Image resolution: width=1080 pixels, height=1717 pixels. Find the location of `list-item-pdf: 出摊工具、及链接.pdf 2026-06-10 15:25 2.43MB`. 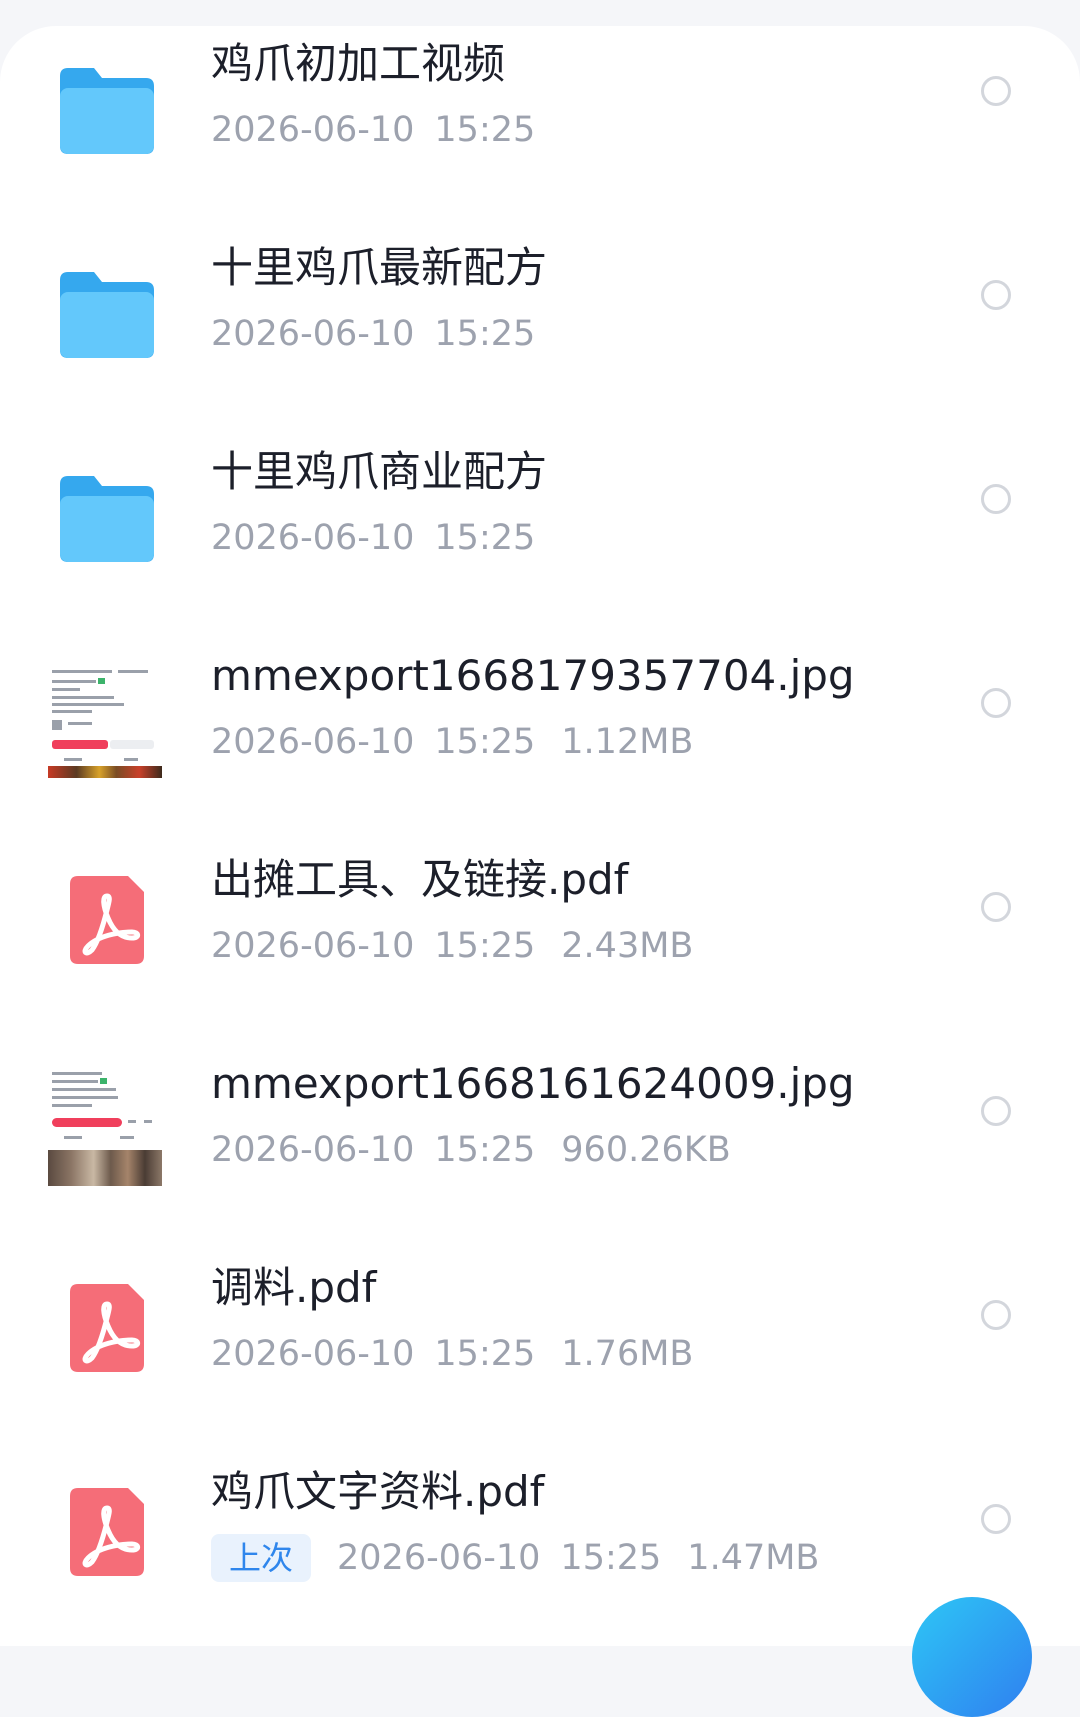

list-item-pdf: 出摊工具、及链接.pdf 2026-06-10 15:25 2.43MB is located at coordinates (540, 944).